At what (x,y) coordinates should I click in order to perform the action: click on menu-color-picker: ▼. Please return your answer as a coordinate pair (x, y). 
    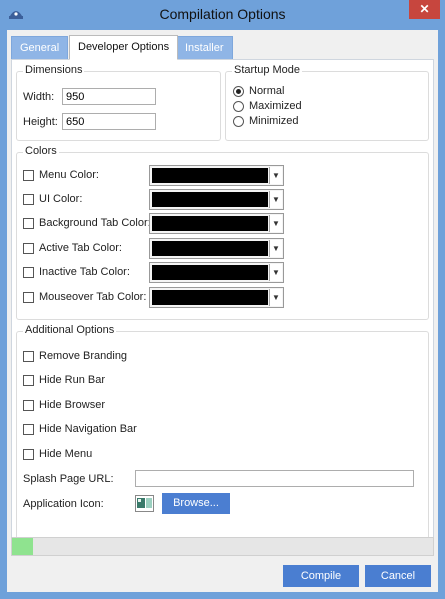
    Looking at the image, I should click on (216, 175).